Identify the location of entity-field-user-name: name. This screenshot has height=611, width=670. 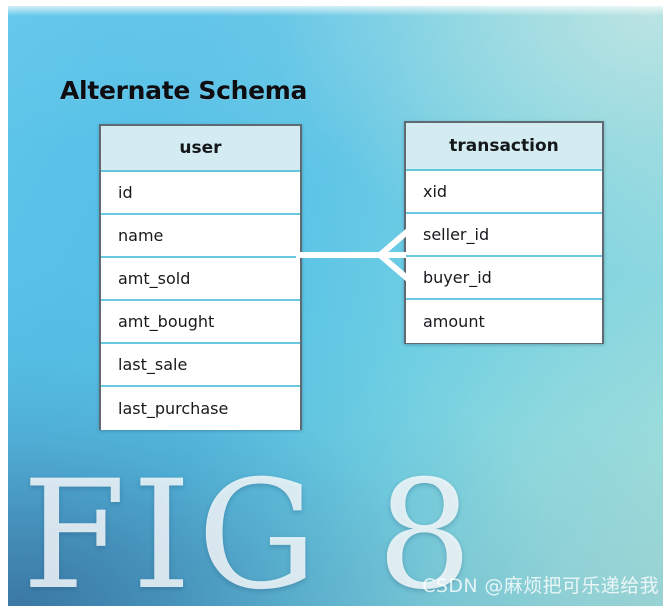
(200, 236).